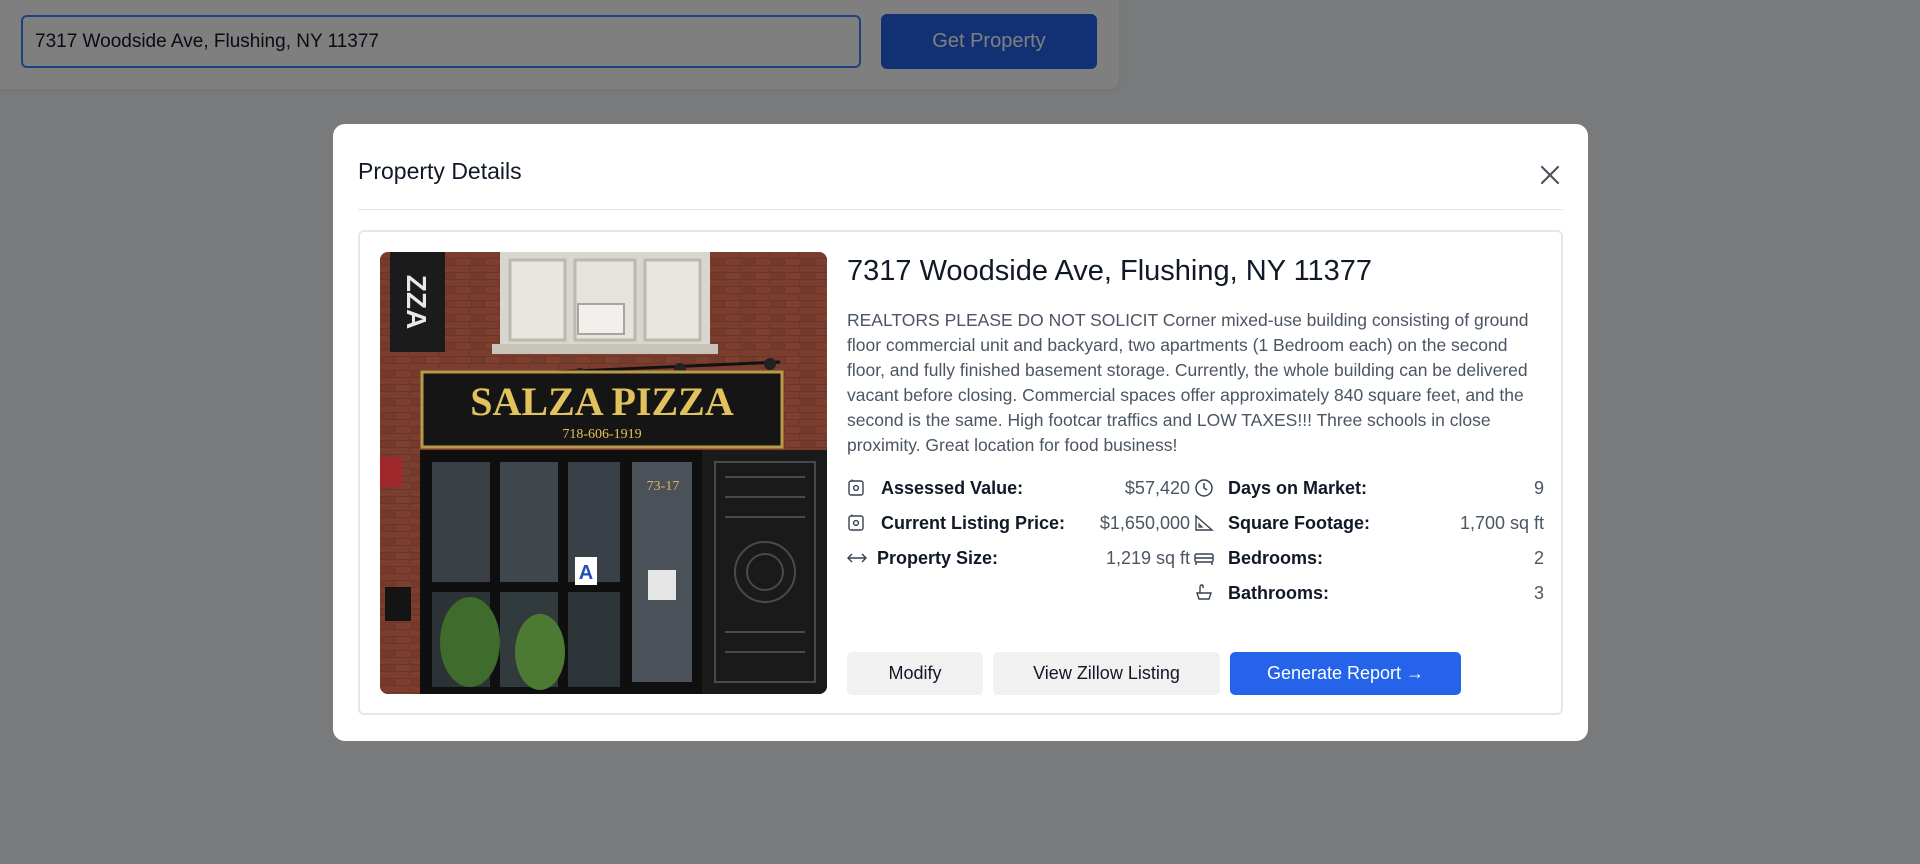 The image size is (1920, 864). Describe the element at coordinates (1369, 558) in the screenshot. I see `stat-bedrooms: Bedrooms: 2` at that location.